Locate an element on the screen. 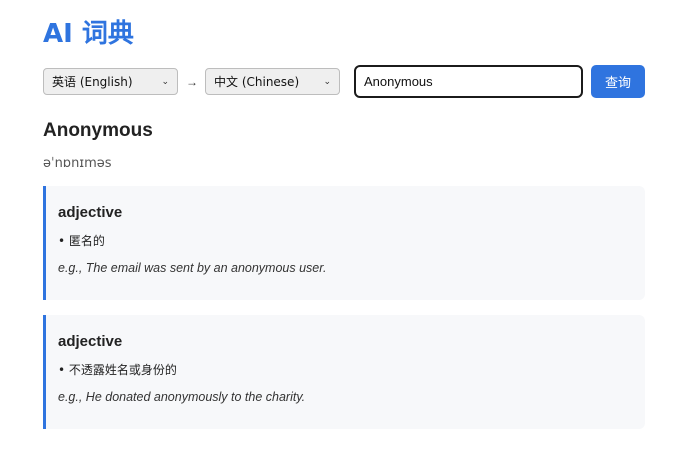 The height and width of the screenshot is (453, 690). target-language-label: 中文 (Chinese) is located at coordinates (257, 82).